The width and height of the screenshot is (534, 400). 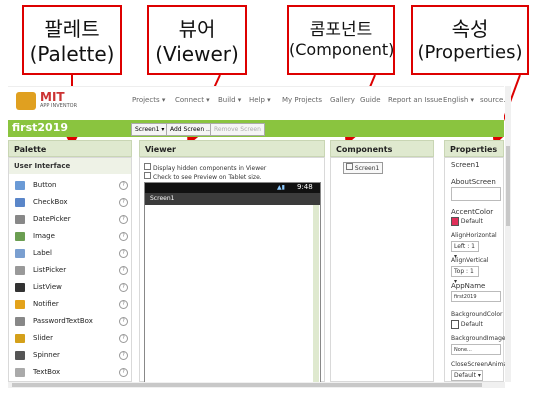 What do you see at coordinates (162, 198) in the screenshot?
I see `screen-title: Screen1` at bounding box center [162, 198].